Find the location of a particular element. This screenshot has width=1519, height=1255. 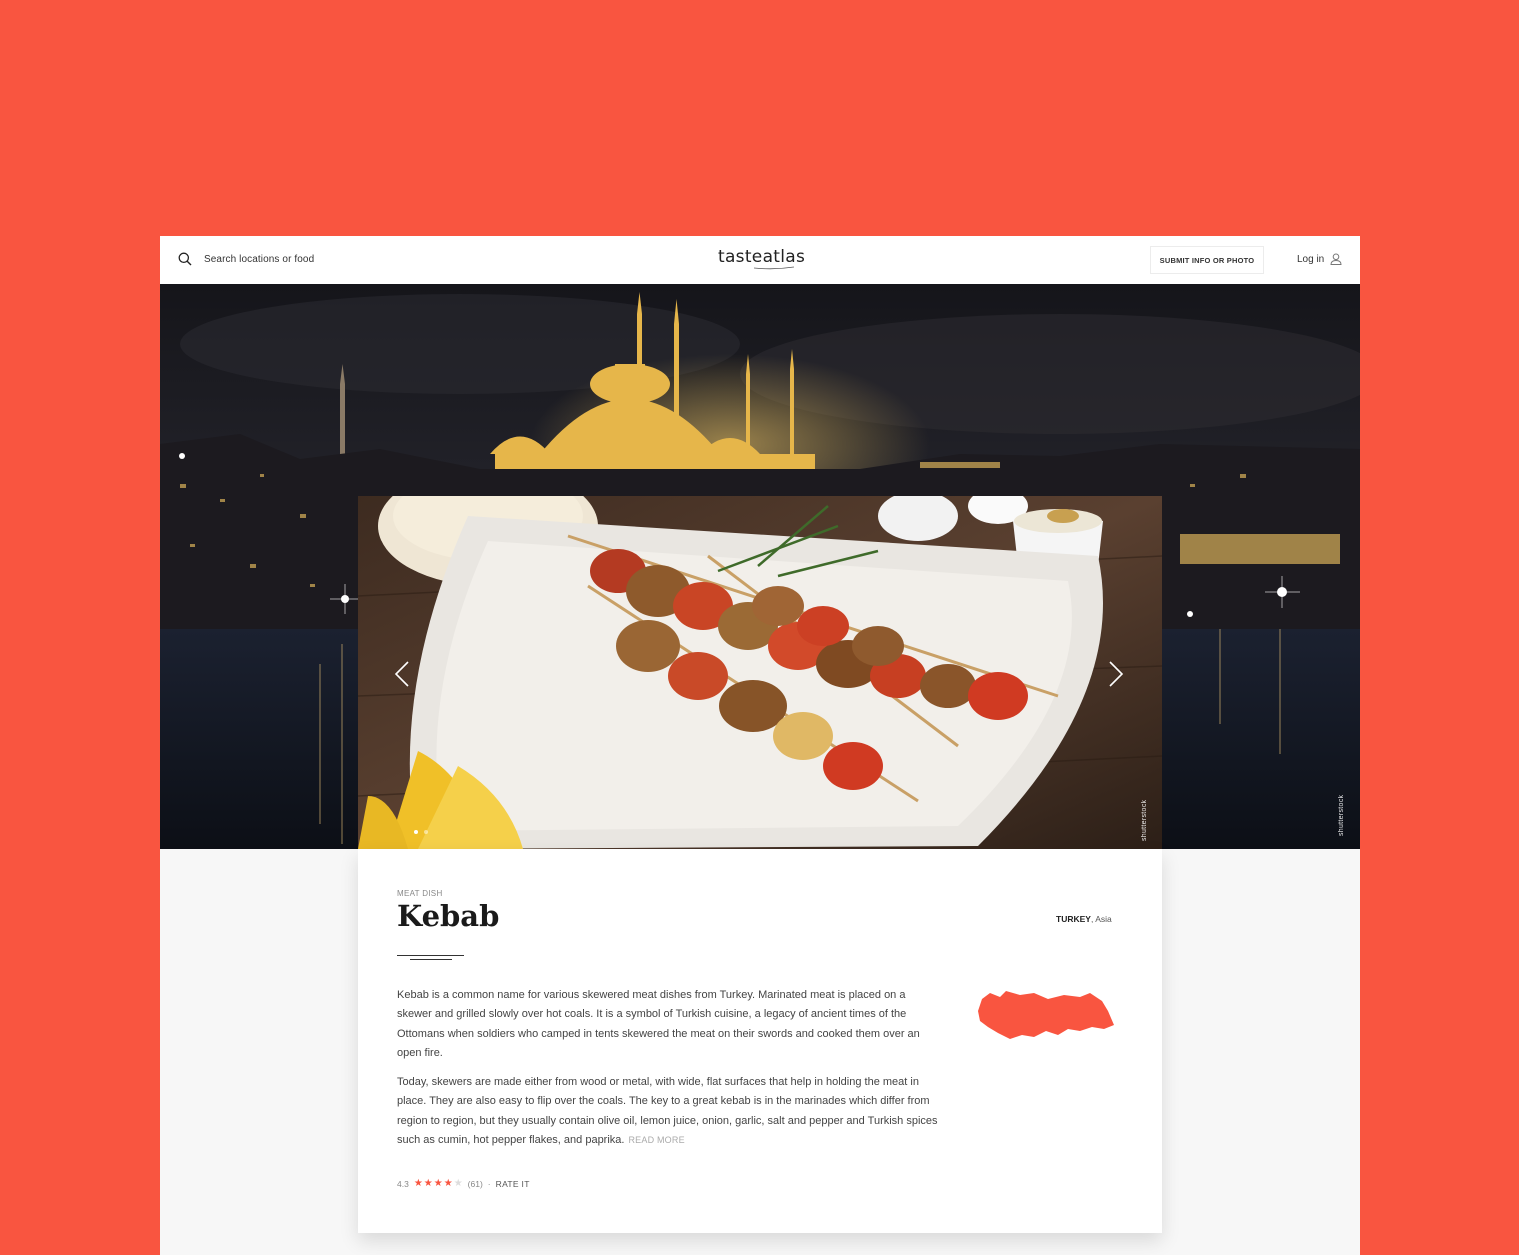

rating-count: (61) is located at coordinates (475, 1184).